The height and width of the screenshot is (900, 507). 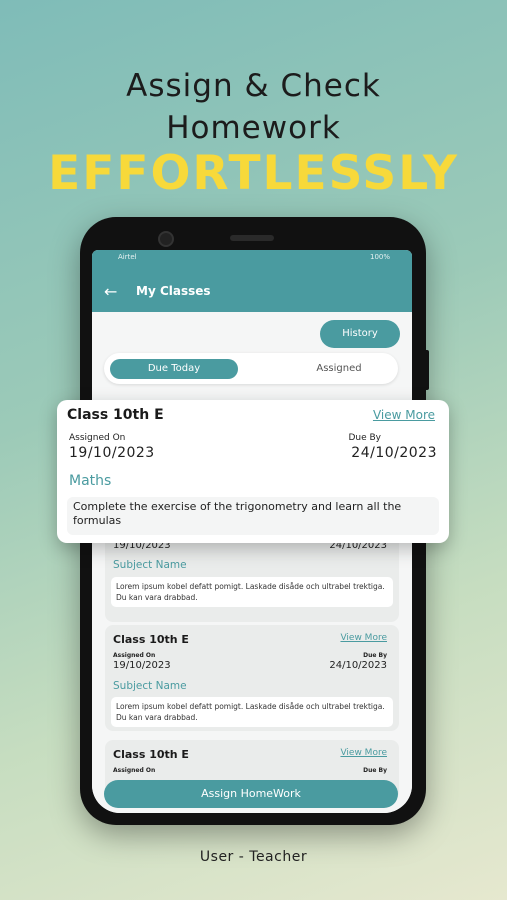 I want to click on status-bar: Airtel 100%, so click(x=254, y=258).